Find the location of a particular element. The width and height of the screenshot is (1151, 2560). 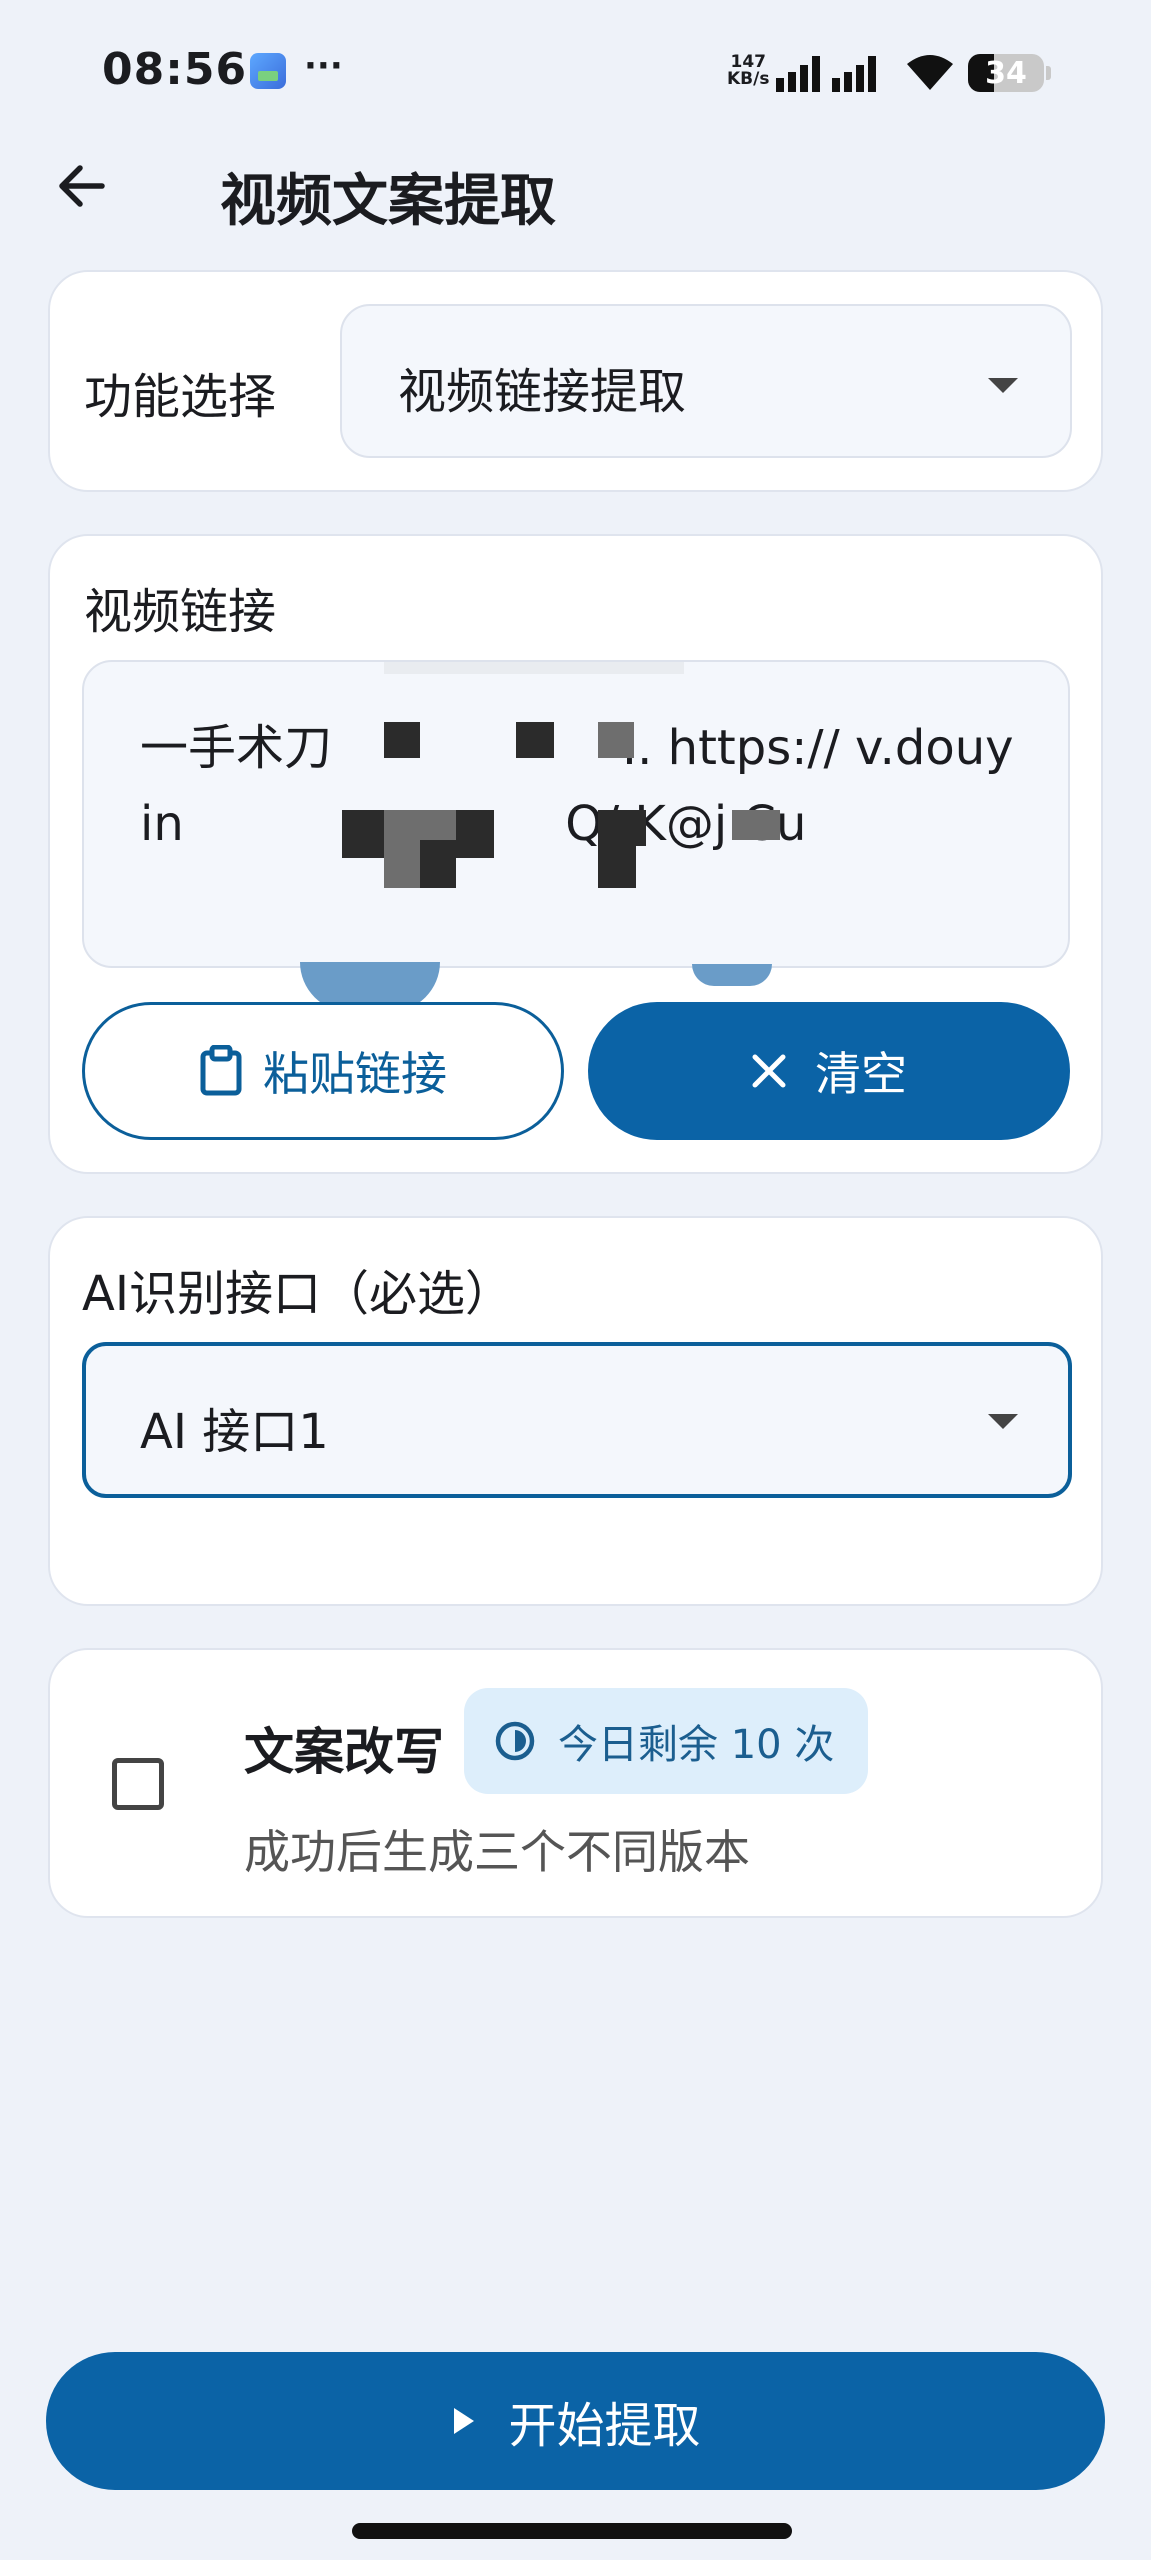

arrow-left-icon is located at coordinates (82, 186).